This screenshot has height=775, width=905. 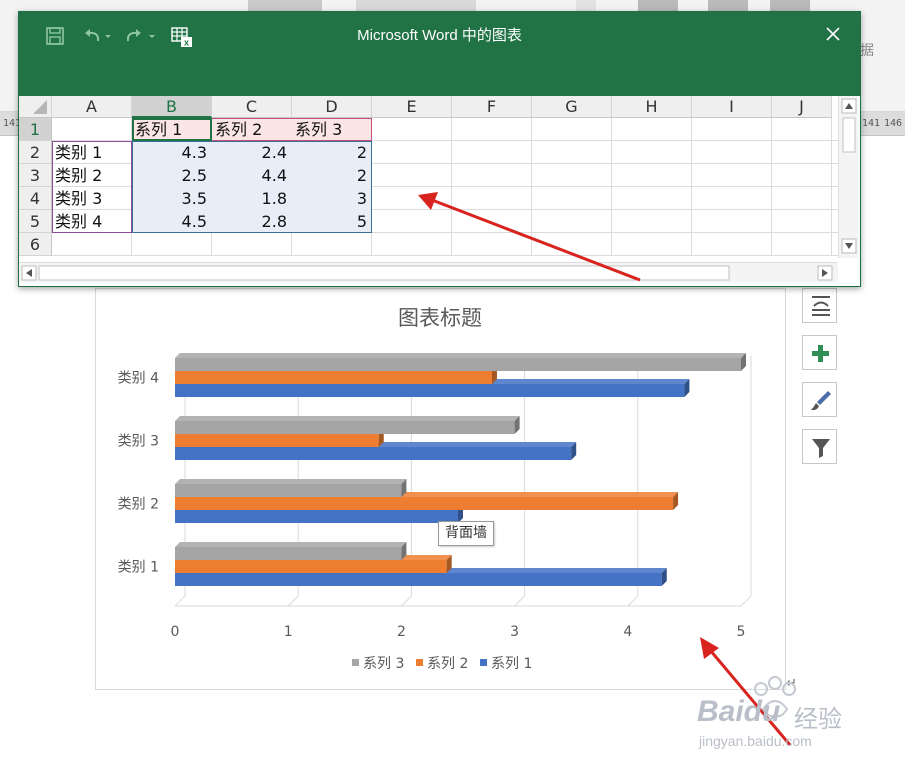 I want to click on cell-b1: 系列 1, so click(x=172, y=129).